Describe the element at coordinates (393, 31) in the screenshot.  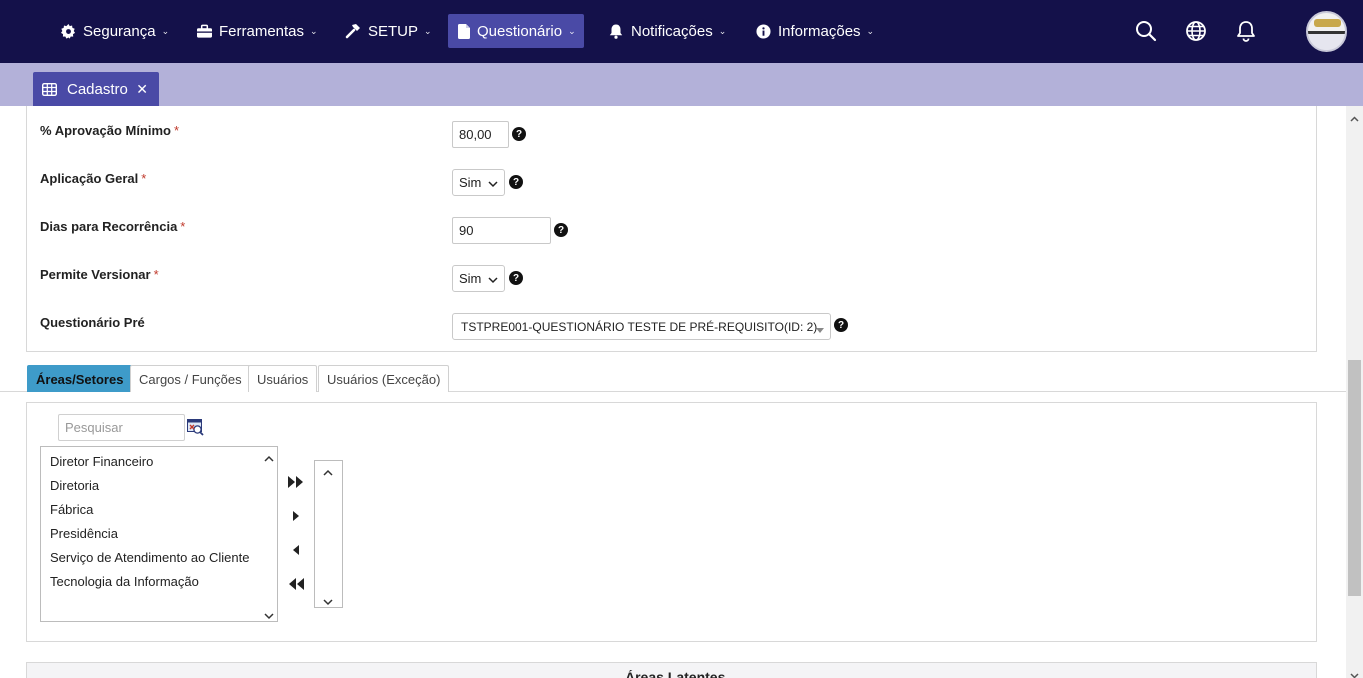
I see `menu-label: SETUP` at that location.